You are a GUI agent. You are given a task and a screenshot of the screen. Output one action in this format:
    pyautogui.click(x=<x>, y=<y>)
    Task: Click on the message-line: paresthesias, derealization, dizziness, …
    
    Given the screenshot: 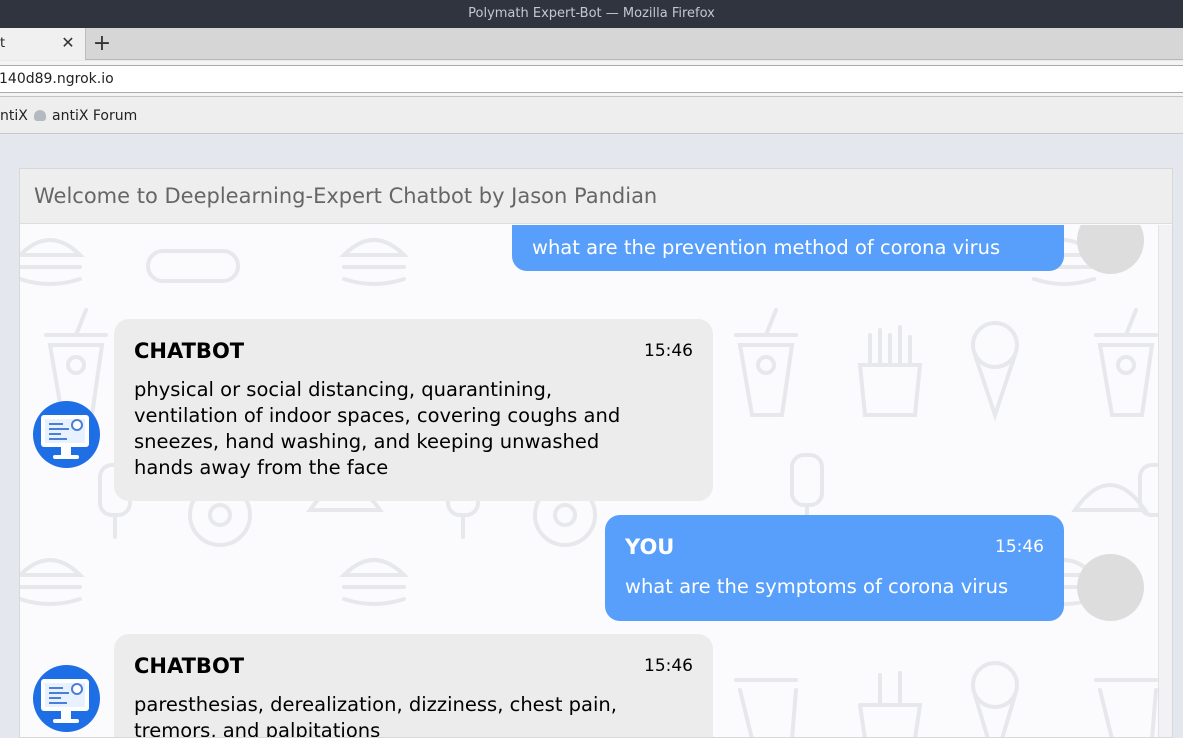 What is the action you would take?
    pyautogui.click(x=375, y=704)
    